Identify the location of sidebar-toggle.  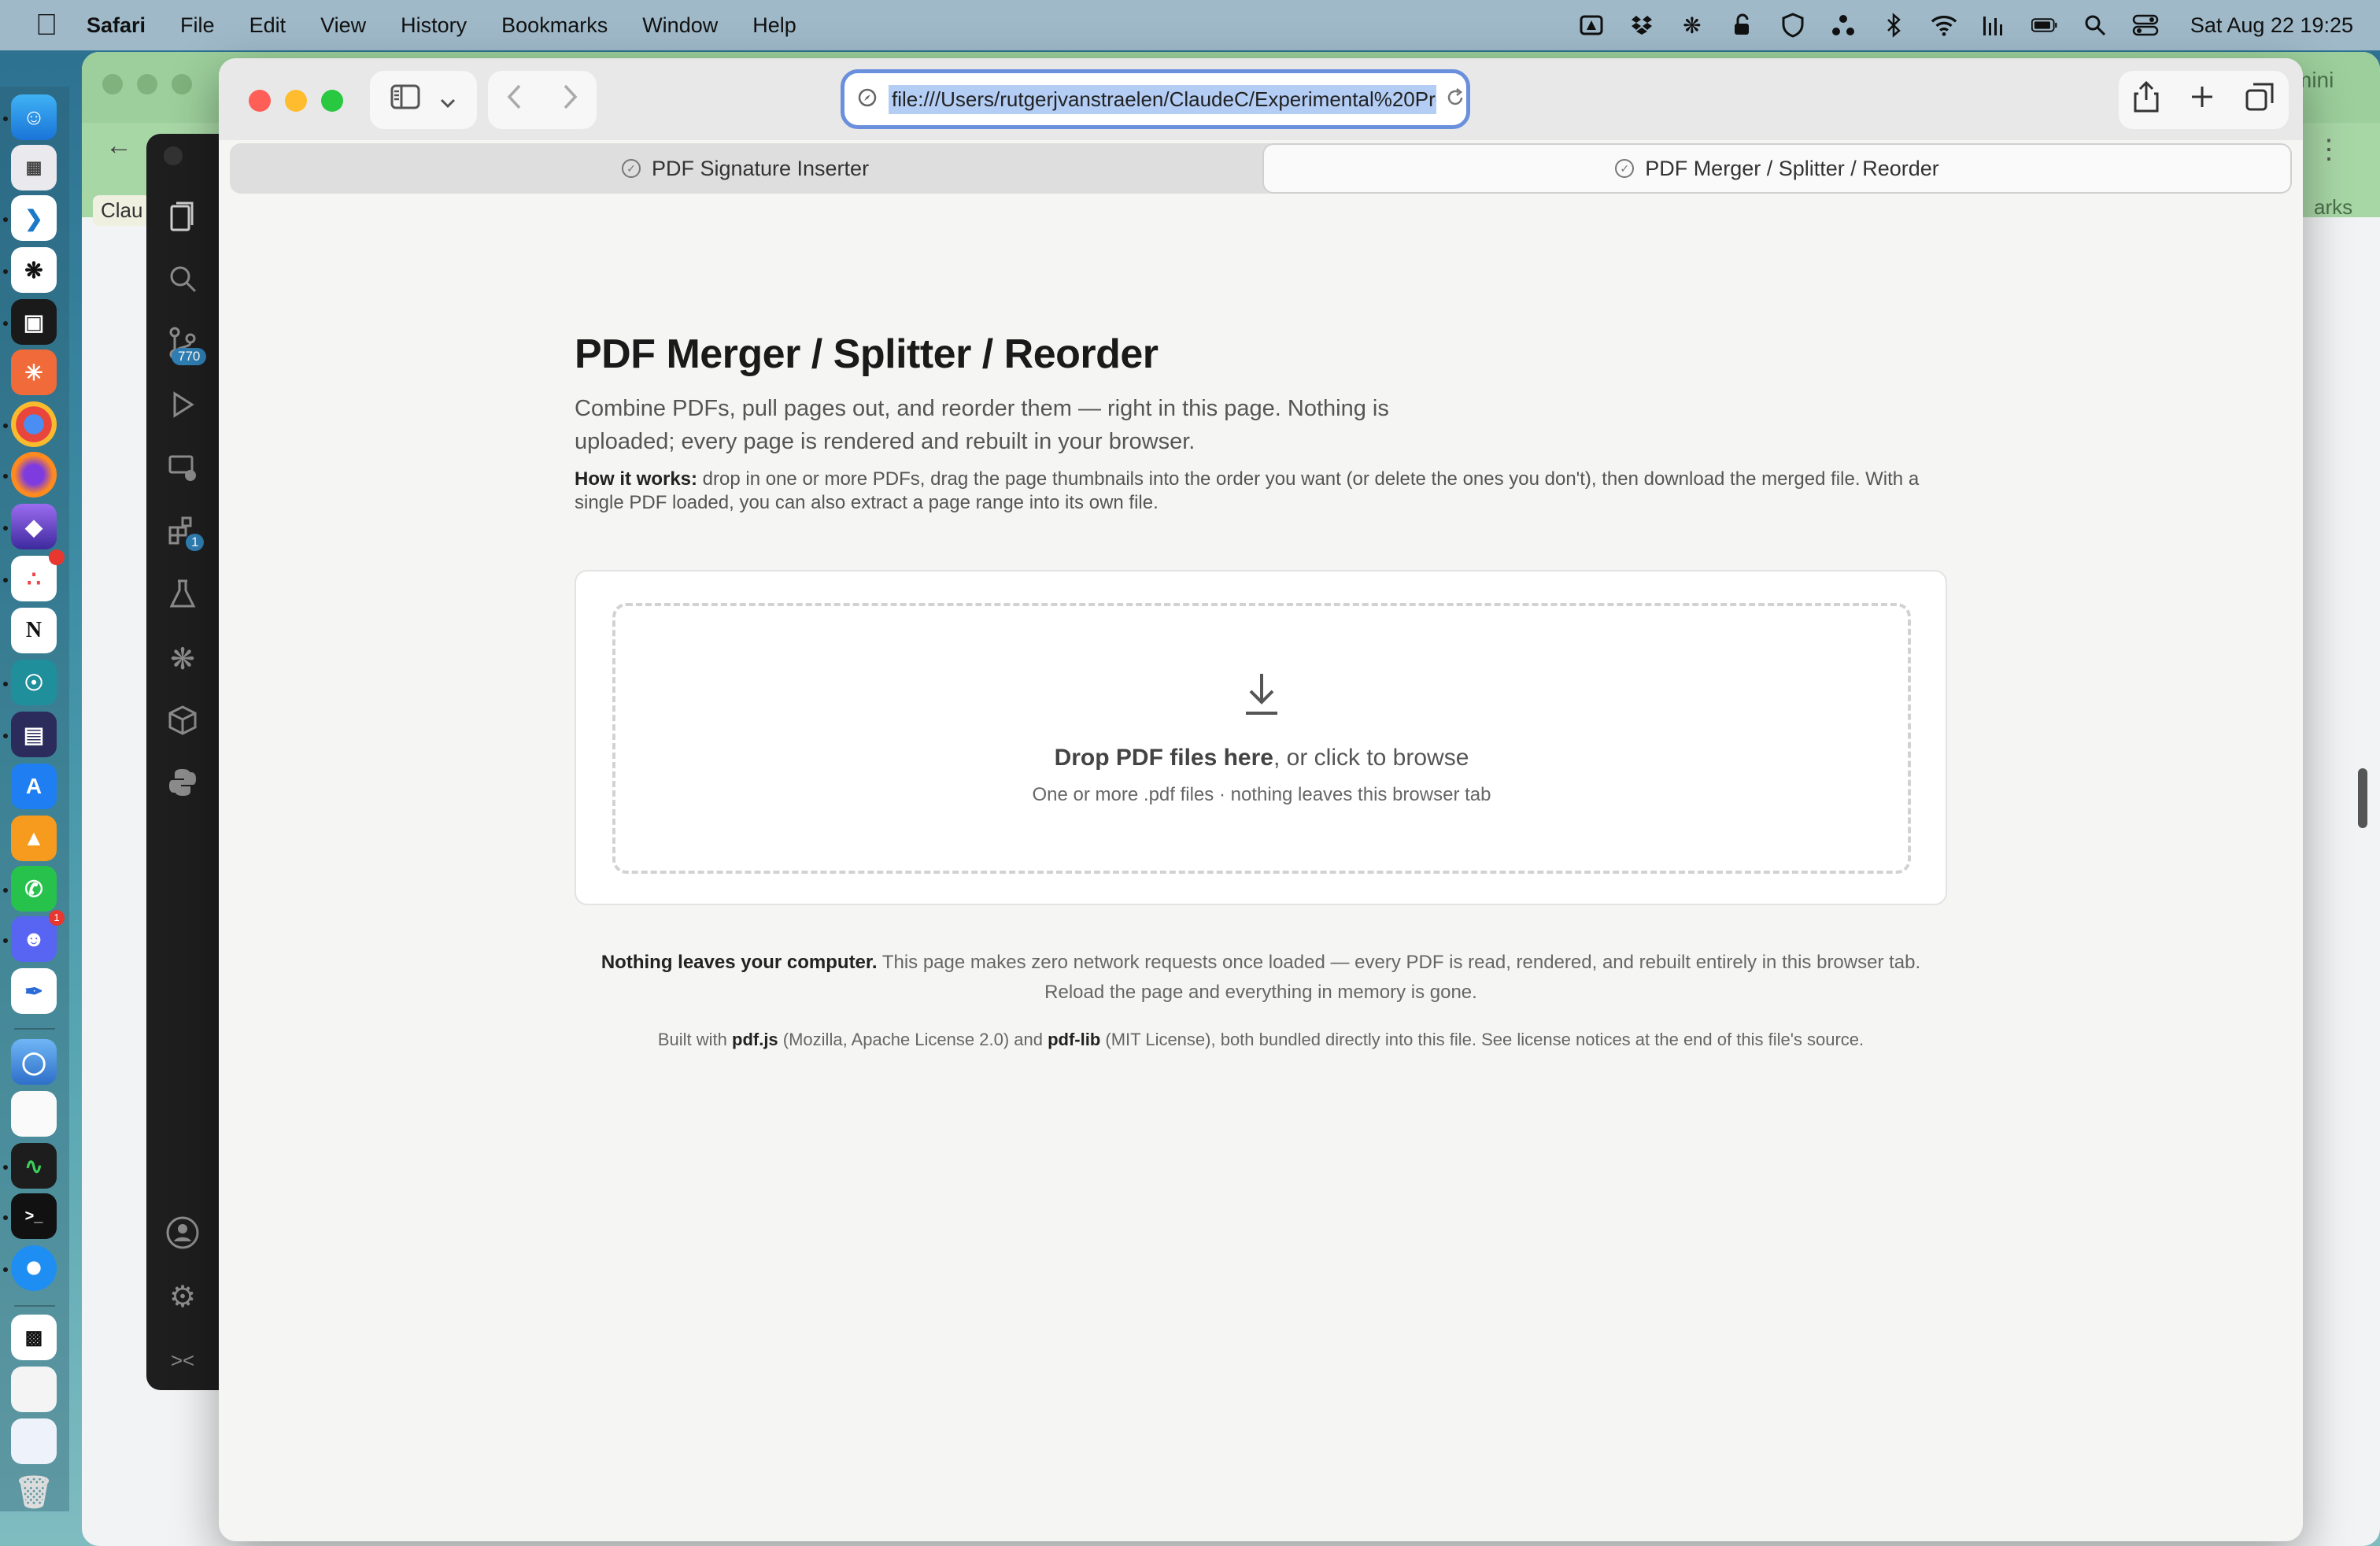
(423, 100).